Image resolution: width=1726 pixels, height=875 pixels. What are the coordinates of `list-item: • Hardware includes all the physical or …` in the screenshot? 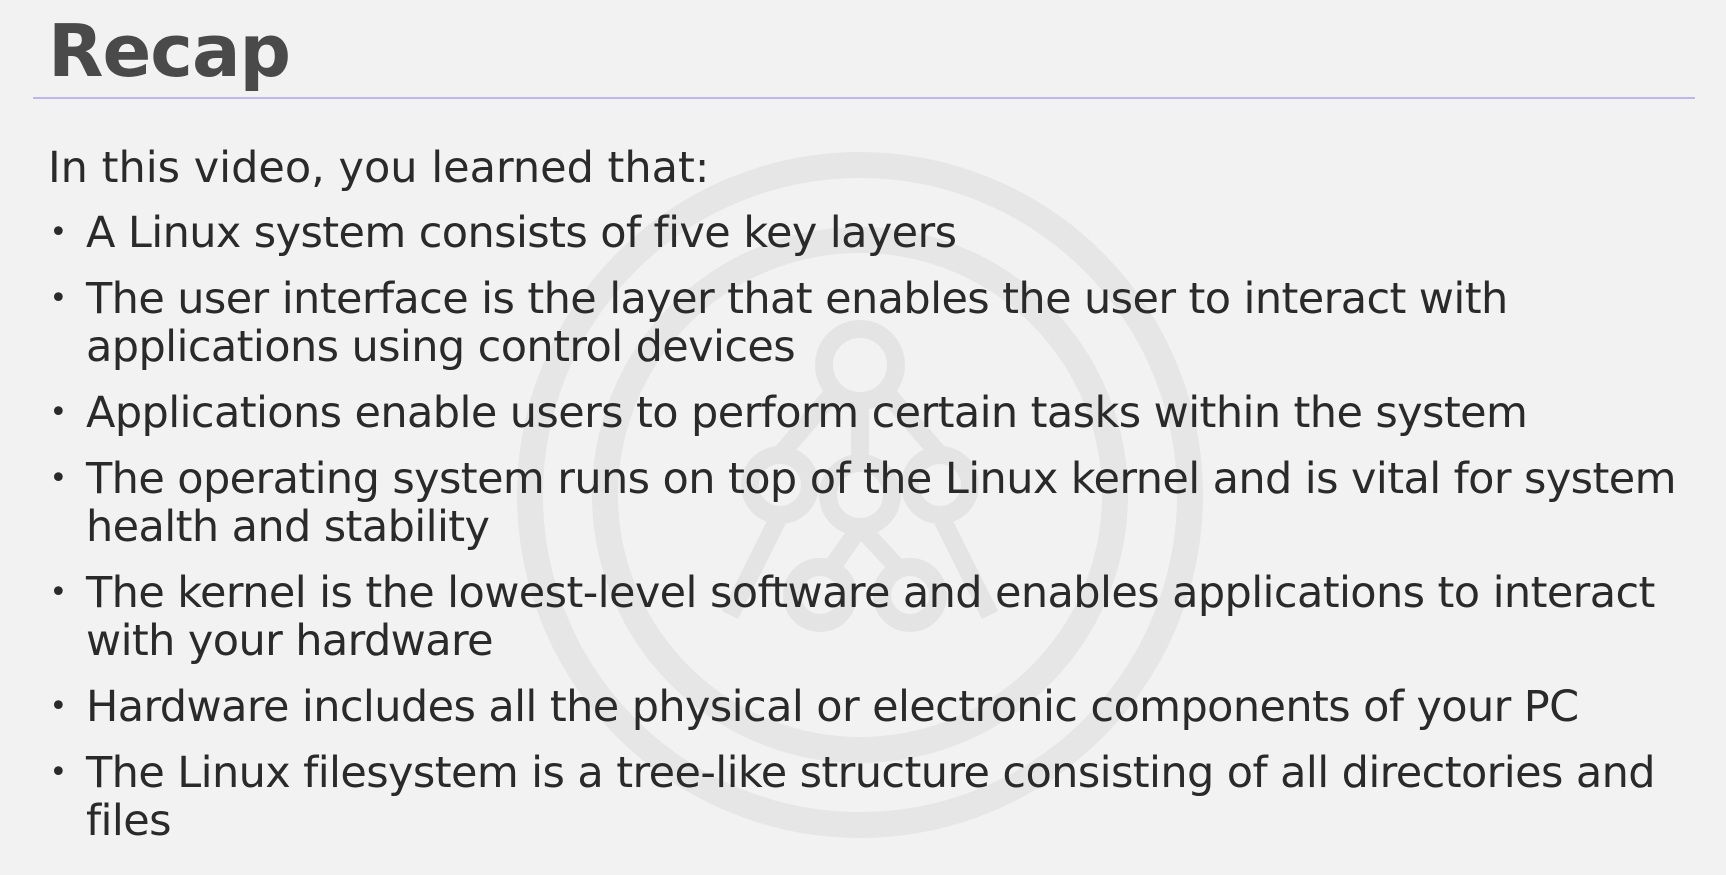 It's located at (878, 707).